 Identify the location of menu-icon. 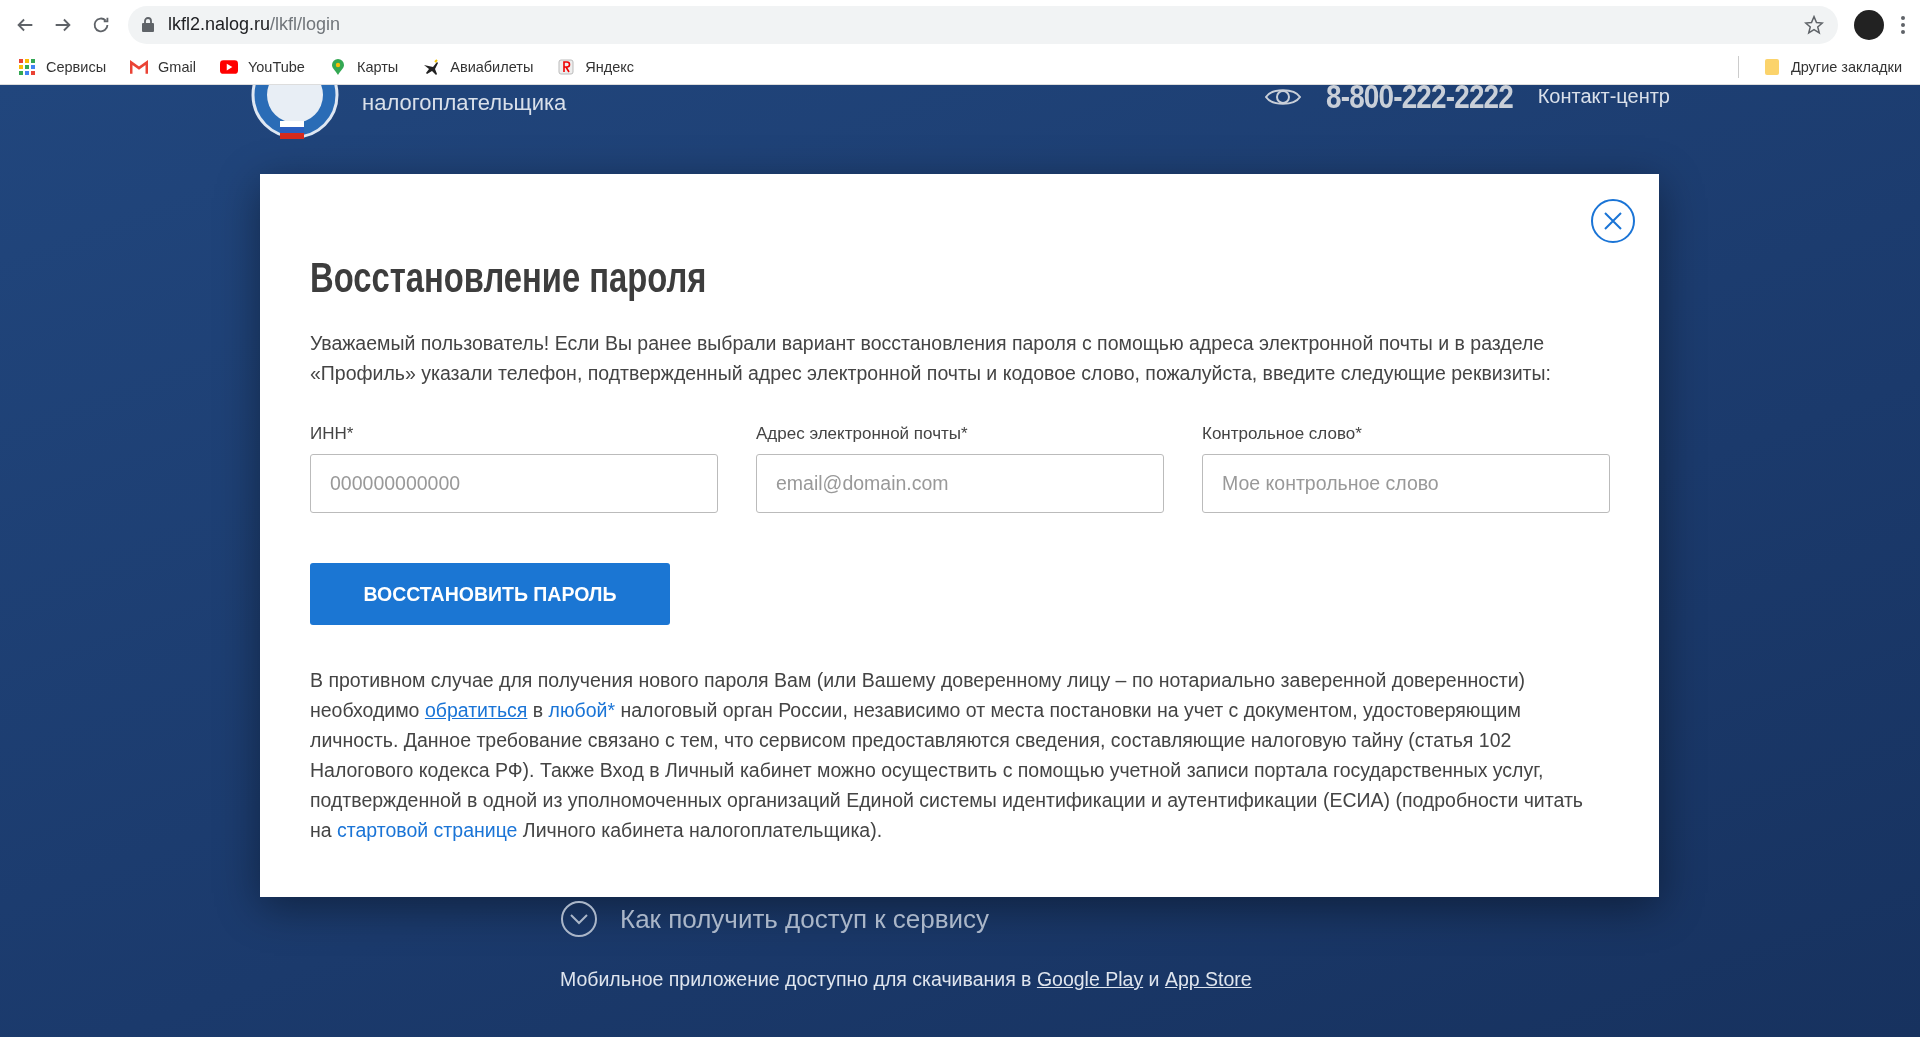
(1903, 24).